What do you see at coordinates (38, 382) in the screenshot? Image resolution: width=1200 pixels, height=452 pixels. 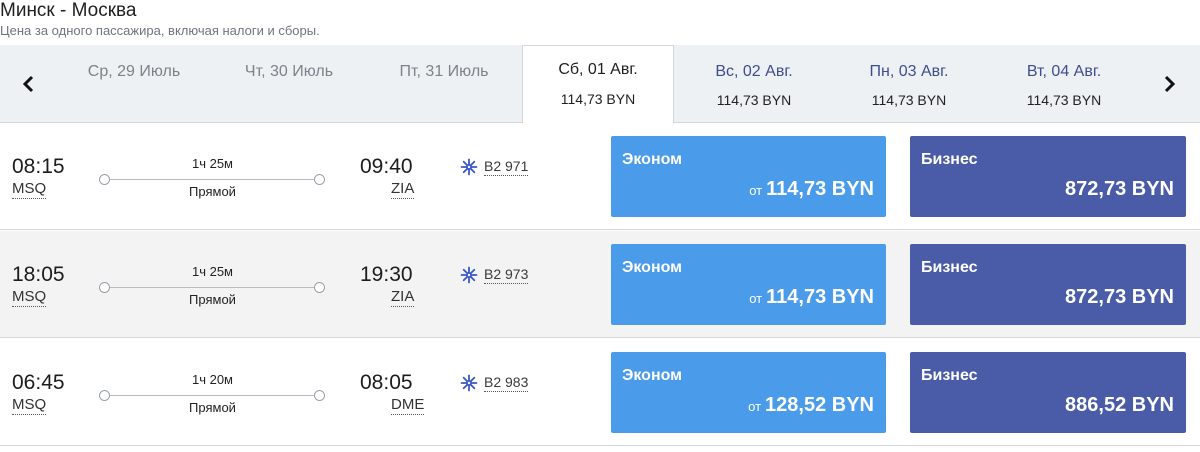 I see `departure-time: 06:45` at bounding box center [38, 382].